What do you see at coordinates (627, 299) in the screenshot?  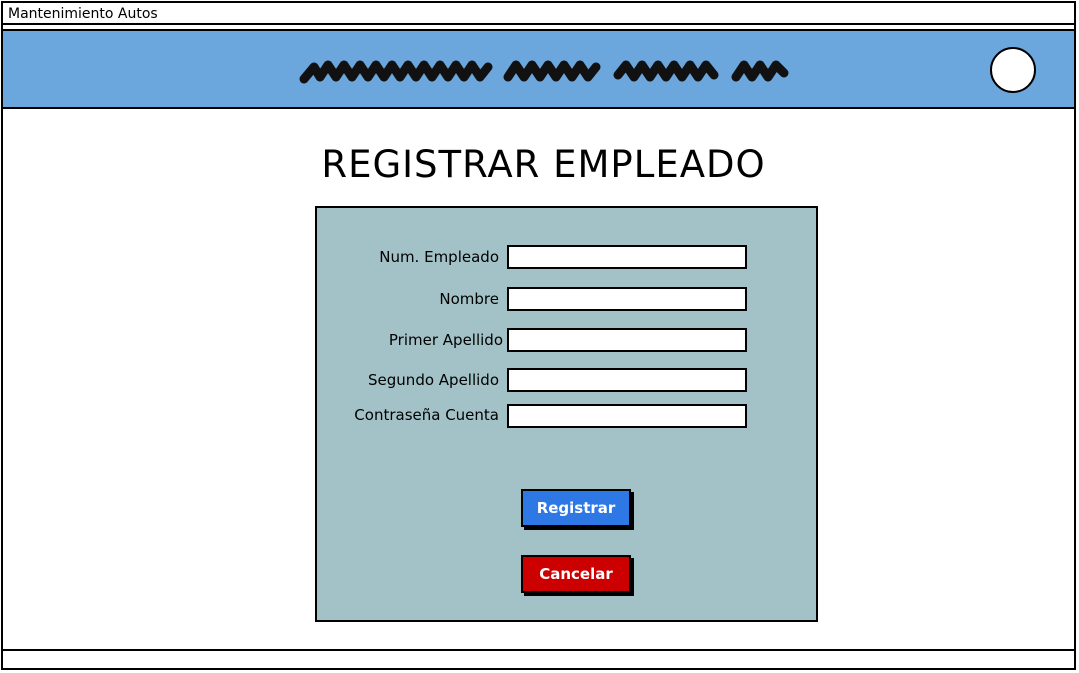 I see `nombre-input` at bounding box center [627, 299].